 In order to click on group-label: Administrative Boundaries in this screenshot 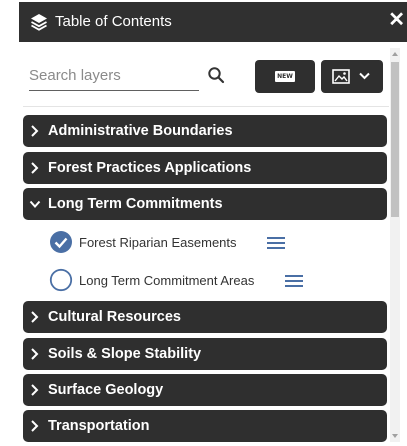, I will do `click(140, 131)`.